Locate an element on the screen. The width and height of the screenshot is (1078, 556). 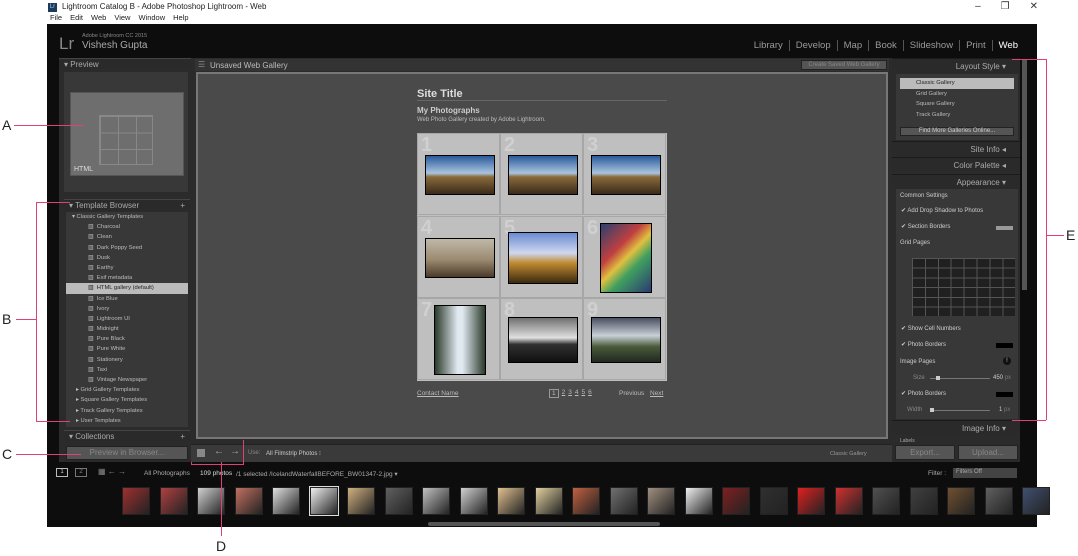
module-develop: Develop is located at coordinates (812, 45).